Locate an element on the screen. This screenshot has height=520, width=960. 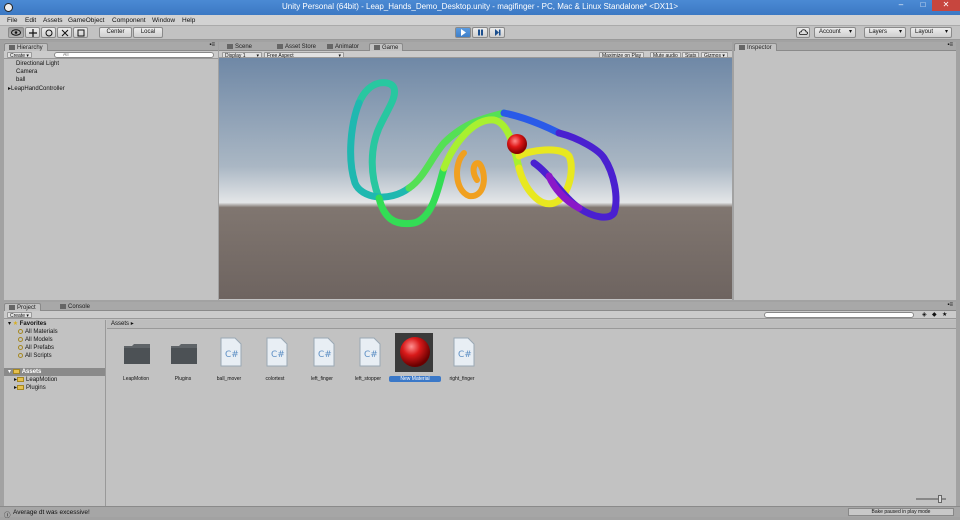
hierarchy-subbar: Create ▾ All is located at coordinates (111, 55).